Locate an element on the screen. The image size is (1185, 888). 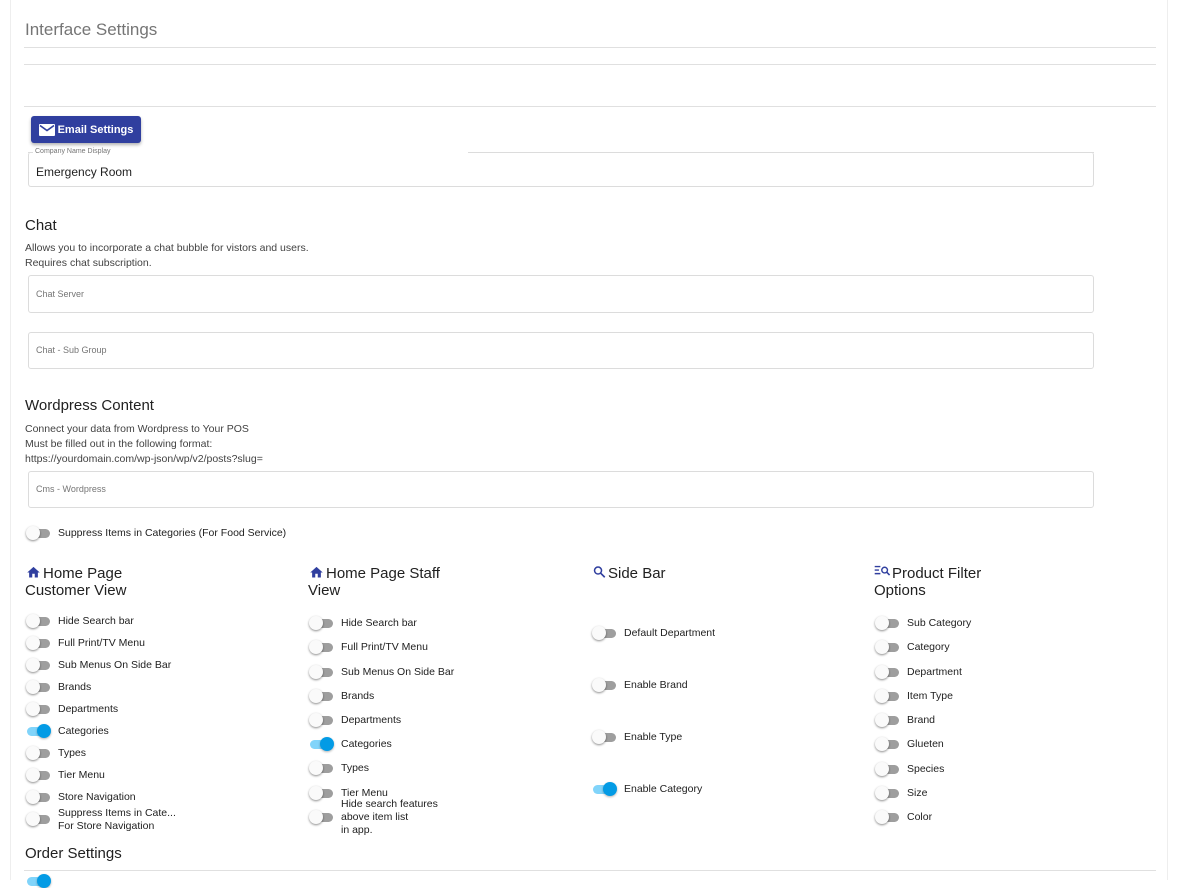
chat-server-placeholder: Chat Server is located at coordinates (60, 294).